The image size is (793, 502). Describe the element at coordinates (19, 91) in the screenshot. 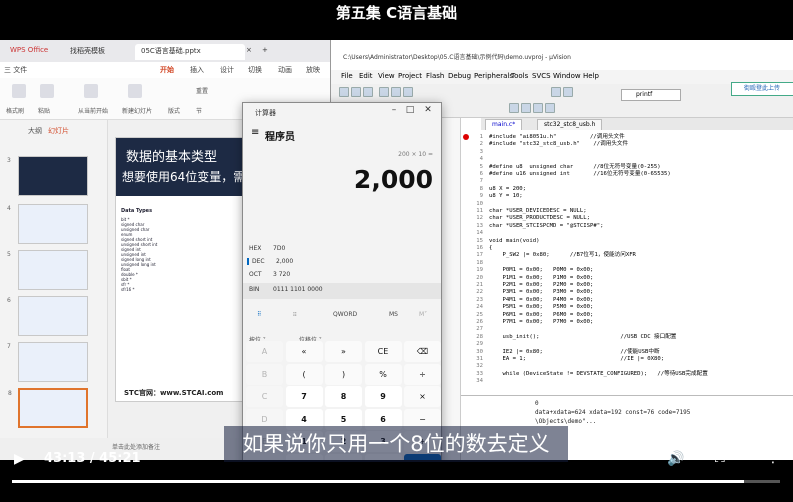

I see `format-painter-icon` at that location.